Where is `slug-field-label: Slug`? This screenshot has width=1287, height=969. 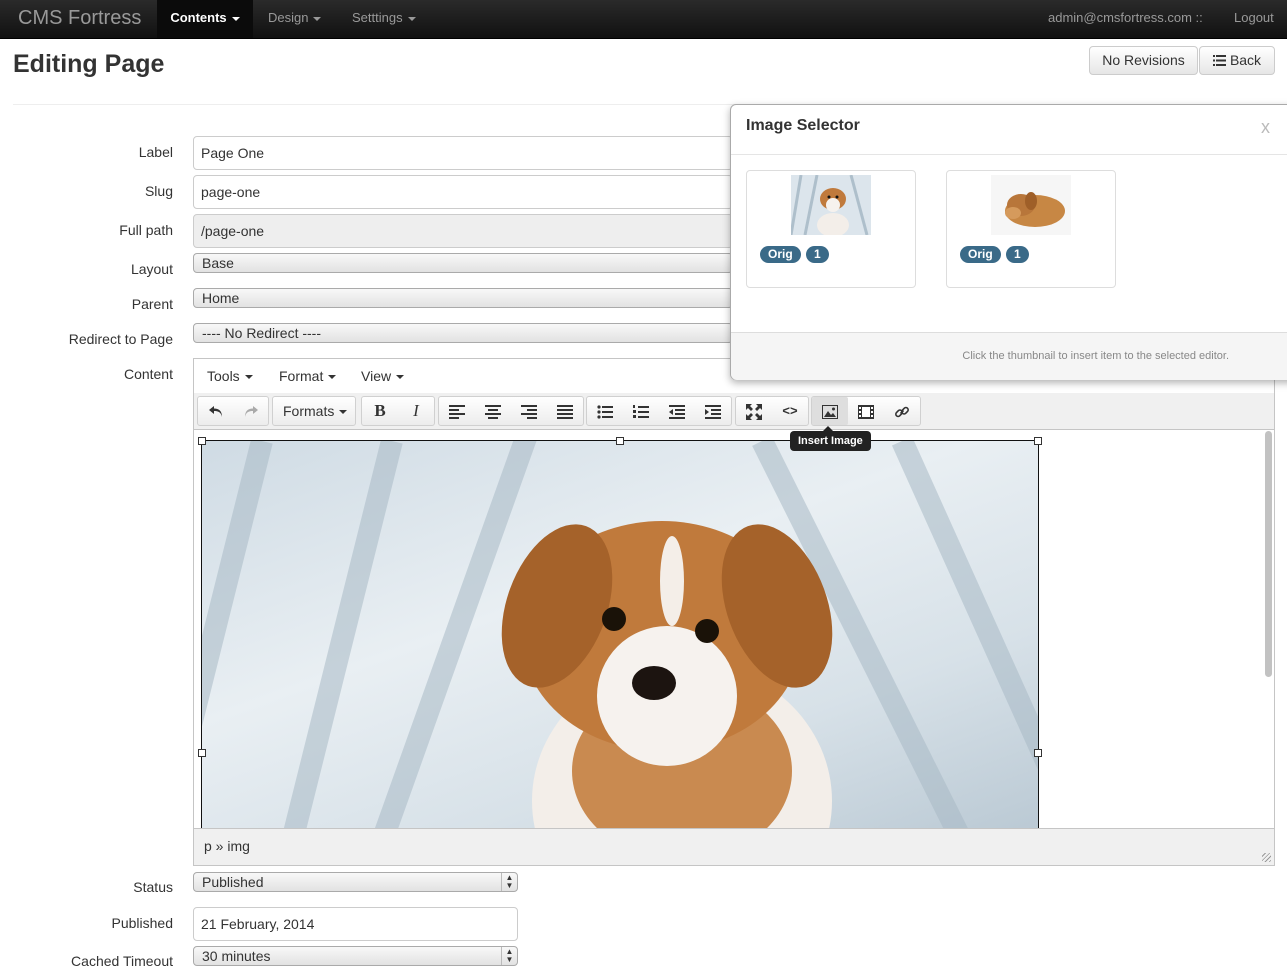
slug-field-label: Slug is located at coordinates (158, 191).